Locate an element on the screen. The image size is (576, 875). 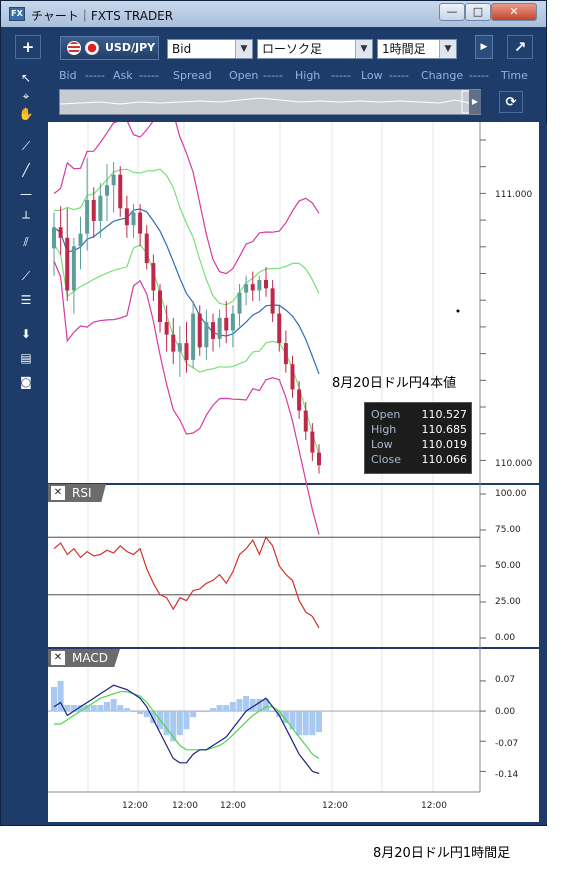
rsi-line is located at coordinates (186, 582).